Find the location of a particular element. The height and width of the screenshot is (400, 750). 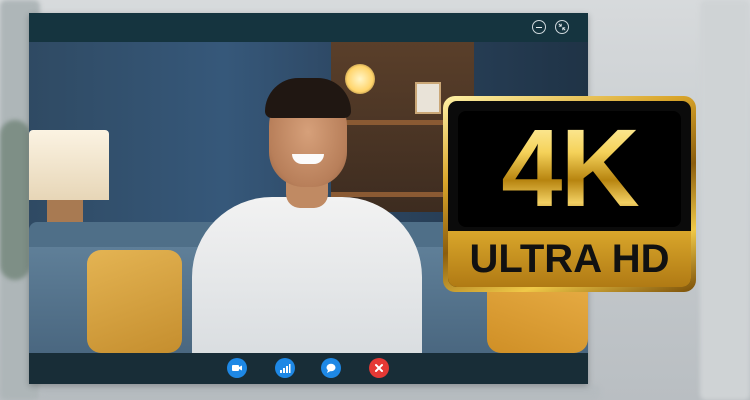

person-shirt is located at coordinates (307, 275).